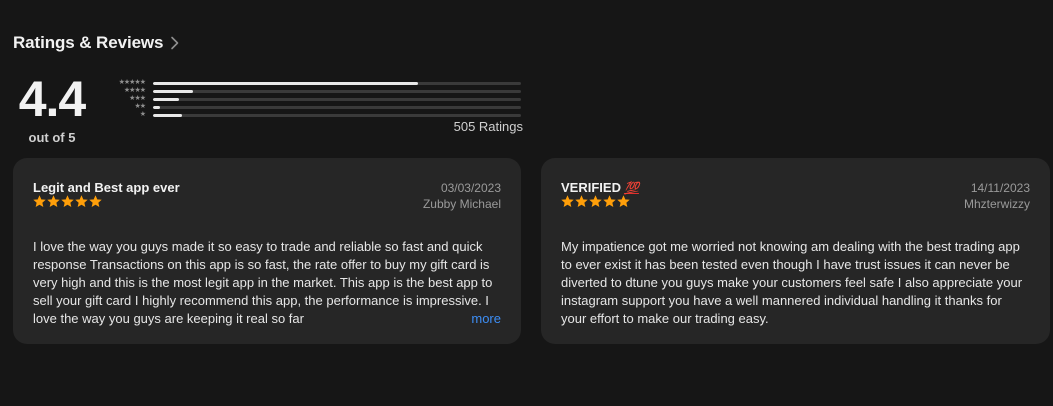  What do you see at coordinates (469, 319) in the screenshot?
I see `more-link: more` at bounding box center [469, 319].